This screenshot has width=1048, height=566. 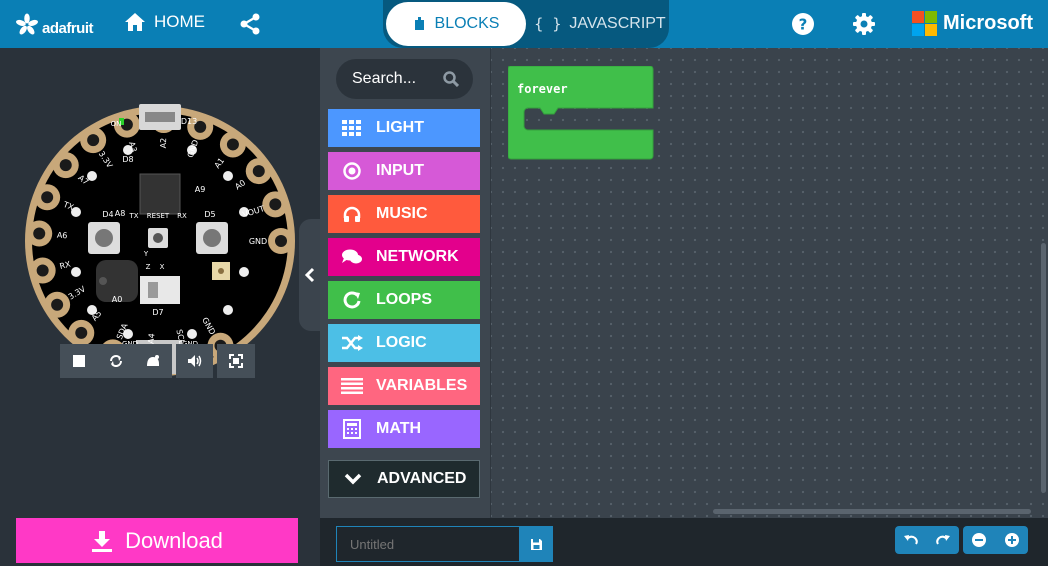 What do you see at coordinates (548, 24) in the screenshot?
I see `braces-icon: { }` at bounding box center [548, 24].